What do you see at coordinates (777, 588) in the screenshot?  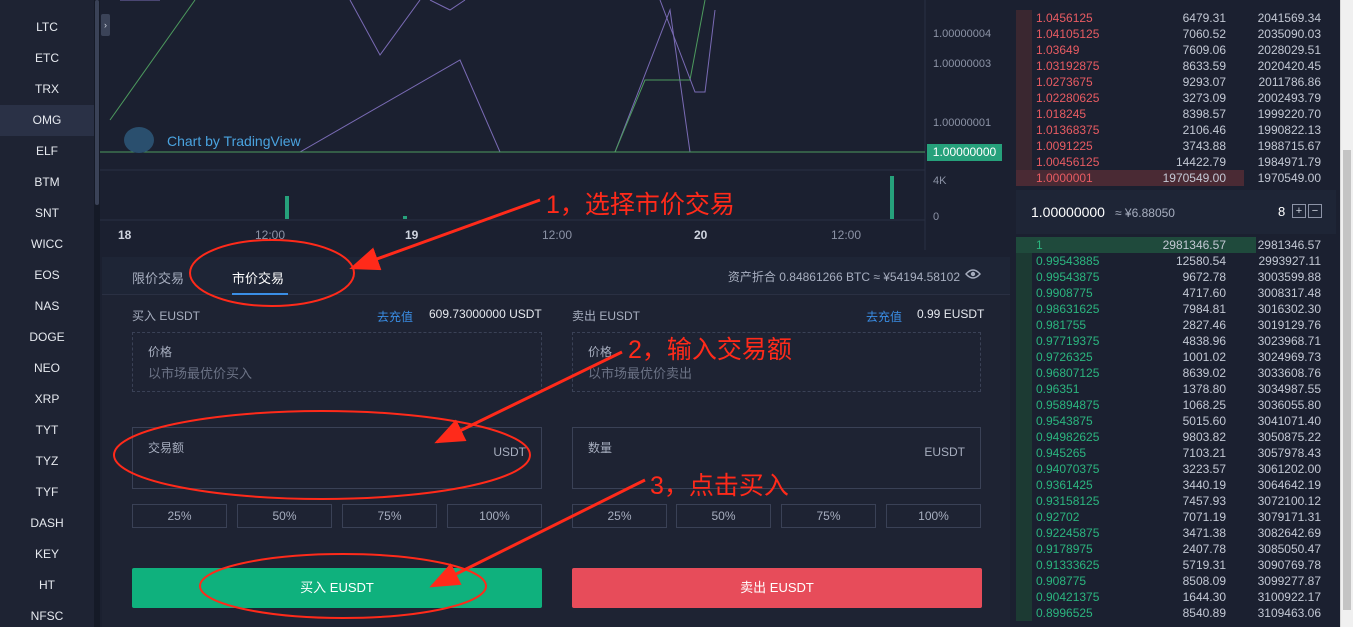 I see `sell-button: 卖出 EUSDT` at bounding box center [777, 588].